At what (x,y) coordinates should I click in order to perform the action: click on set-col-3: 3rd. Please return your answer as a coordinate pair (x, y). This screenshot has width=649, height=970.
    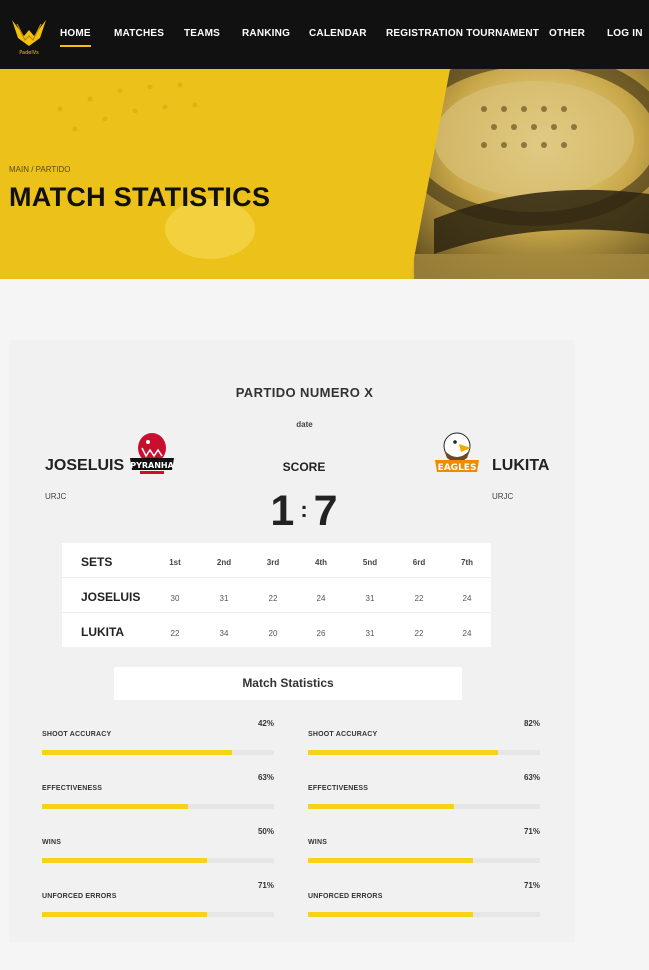
    Looking at the image, I should click on (273, 562).